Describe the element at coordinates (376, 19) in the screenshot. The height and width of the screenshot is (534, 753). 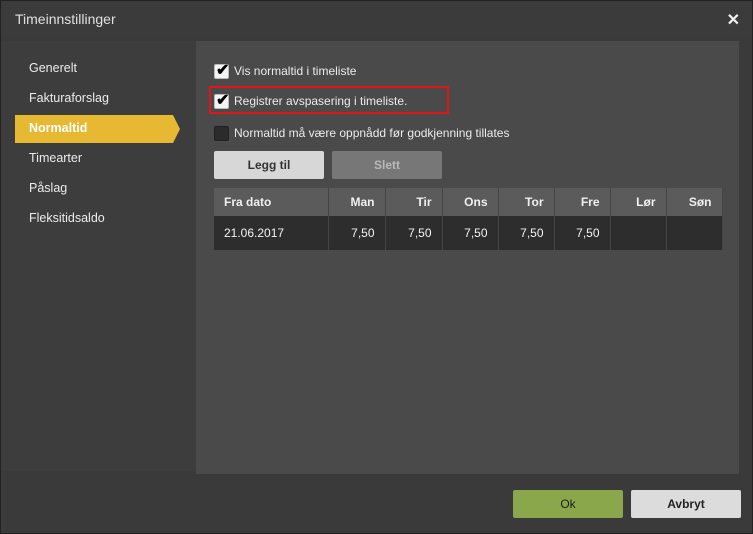
I see `title-bar: Timeinnstillinger ✕` at that location.